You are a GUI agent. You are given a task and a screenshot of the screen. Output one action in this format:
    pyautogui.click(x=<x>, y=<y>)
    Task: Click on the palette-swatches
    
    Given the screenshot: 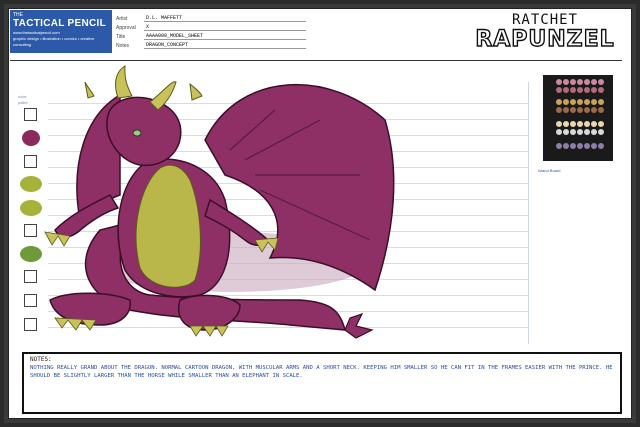 What is the action you would take?
    pyautogui.click(x=580, y=114)
    